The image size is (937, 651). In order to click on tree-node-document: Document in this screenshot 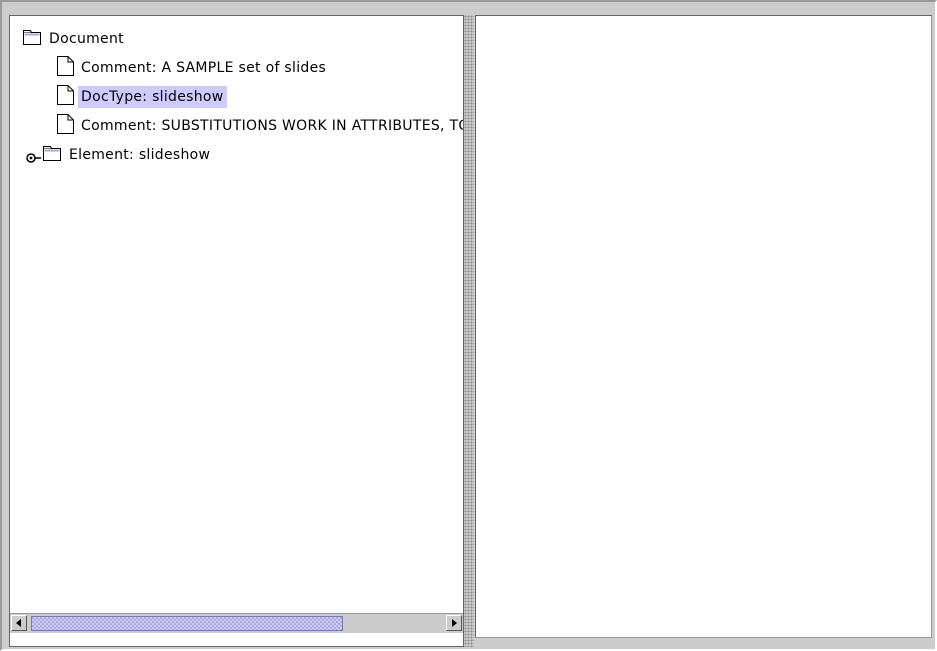, I will do `click(75, 39)`.